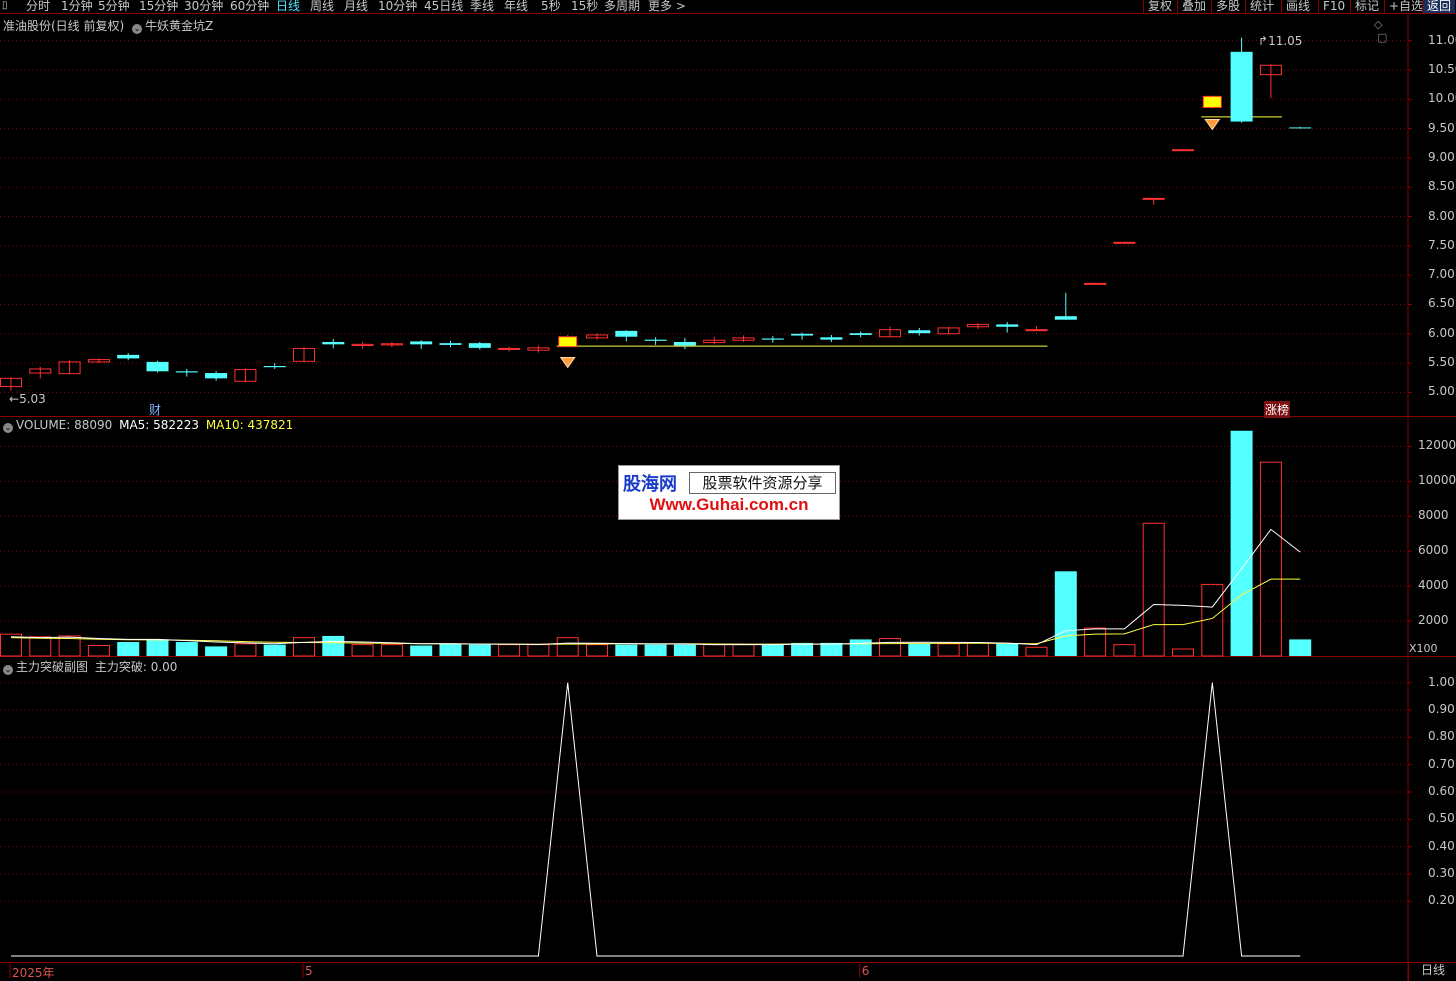 Image resolution: width=1456 pixels, height=981 pixels. Describe the element at coordinates (729, 504) in the screenshot. I see `watermark-url: Www.Guhai.com.cn` at that location.